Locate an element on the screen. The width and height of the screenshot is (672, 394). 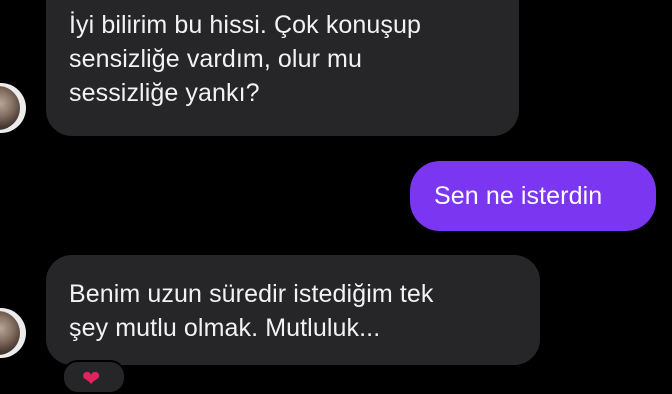
message-text-line: İyi bilirim bu hissi. Çok konuşup is located at coordinates (245, 25).